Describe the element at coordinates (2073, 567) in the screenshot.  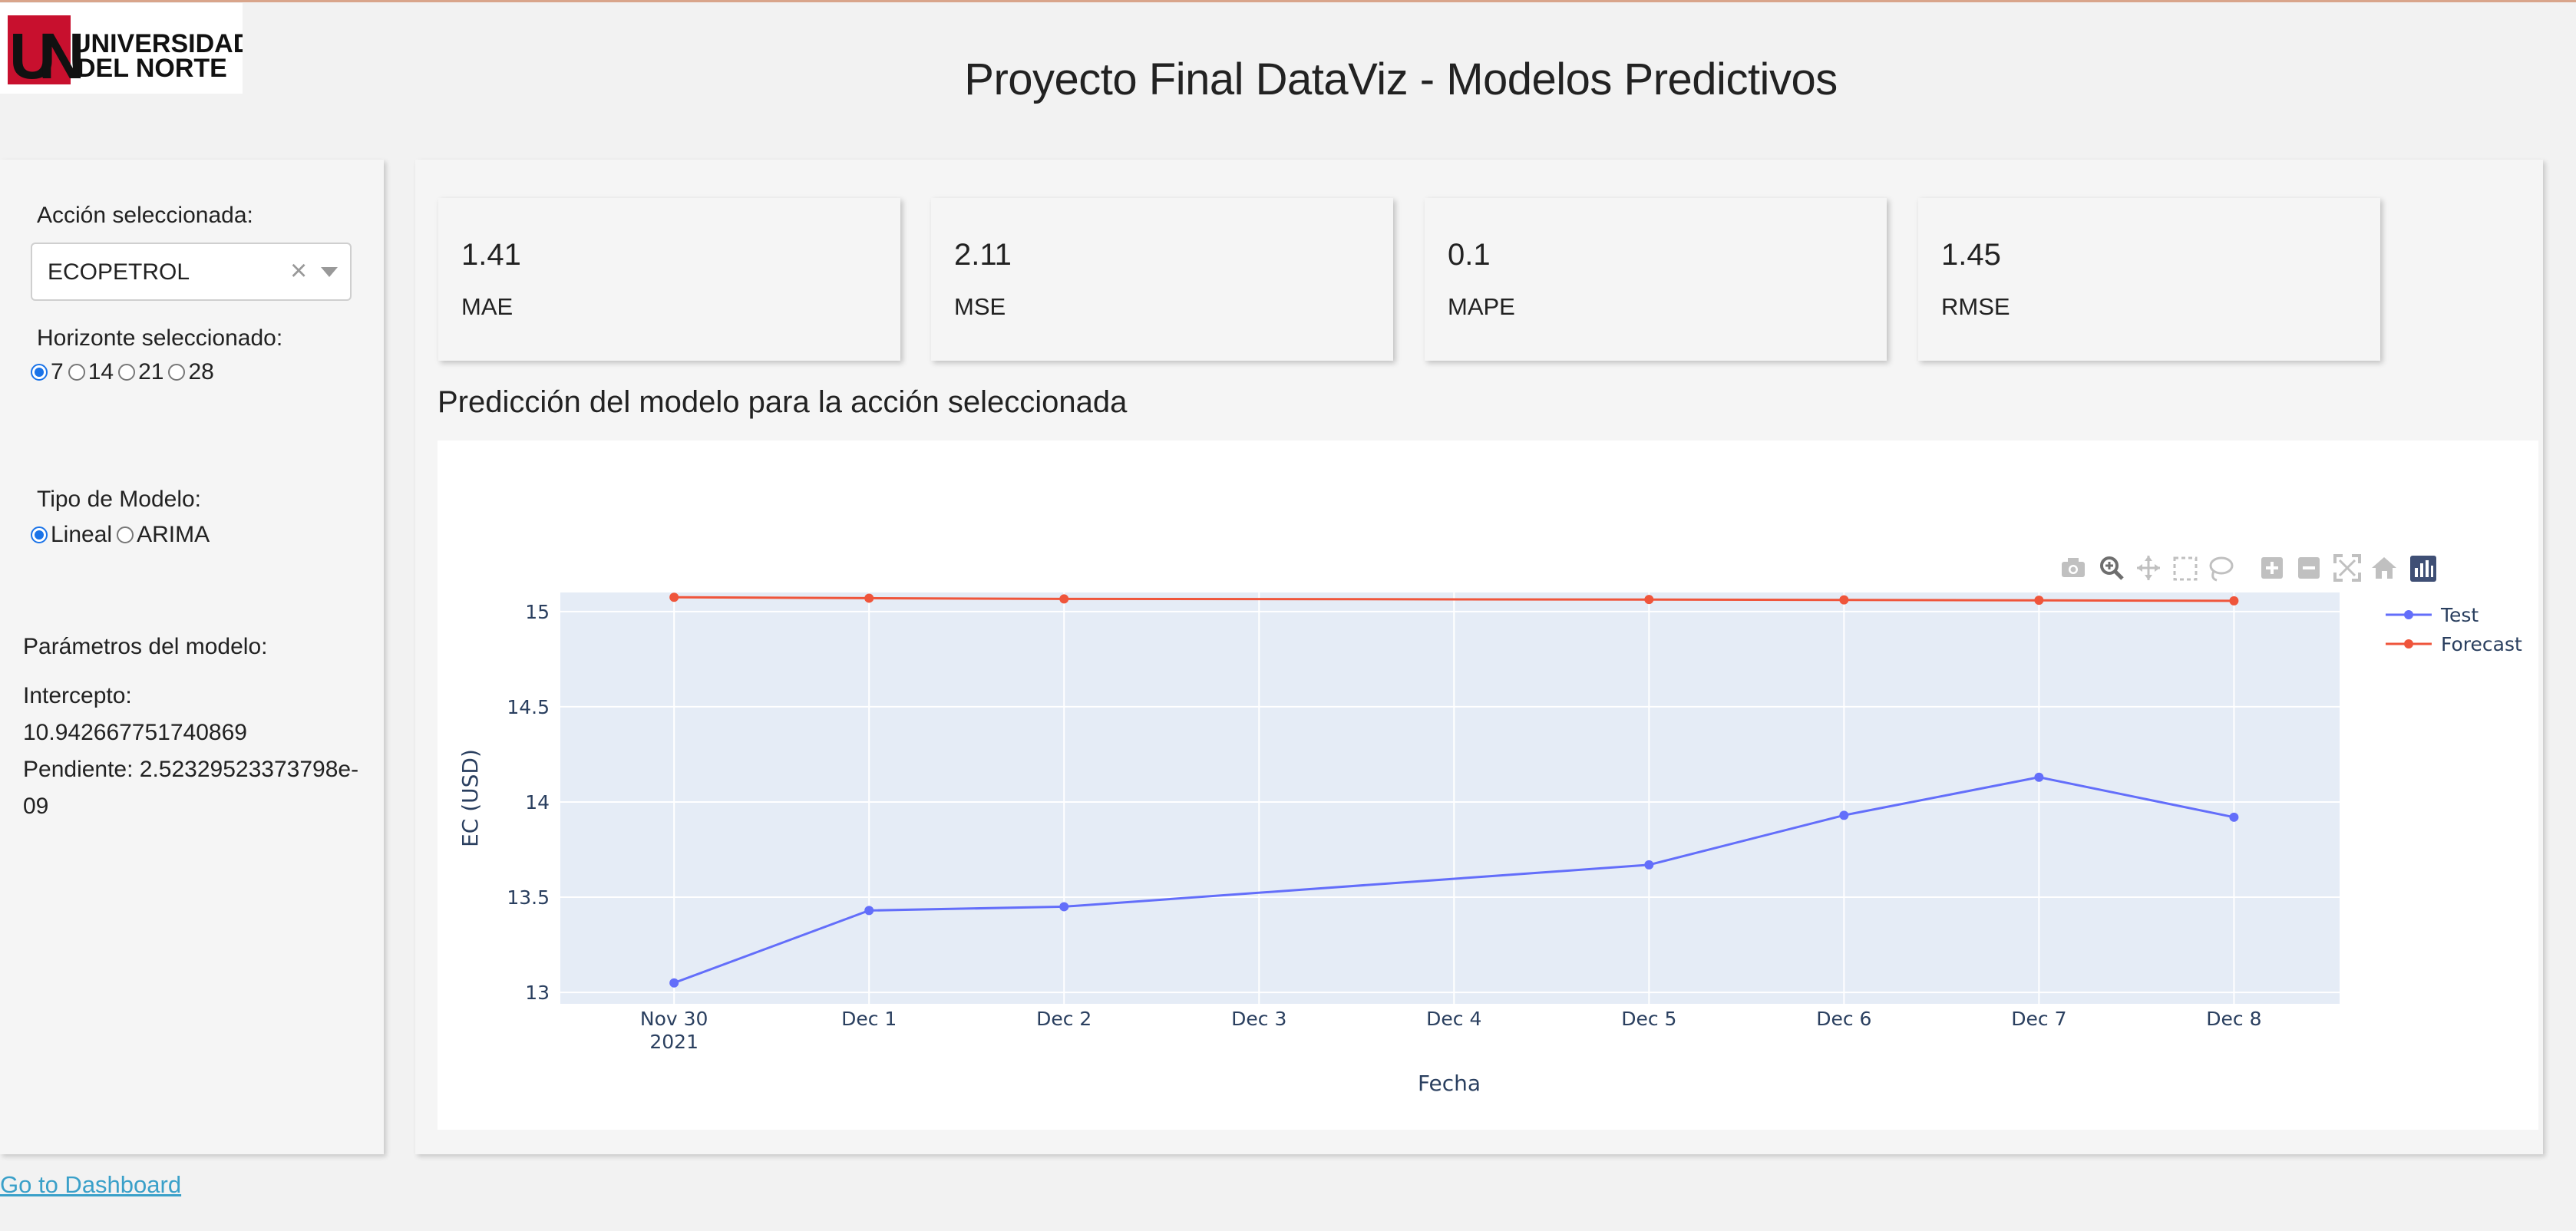
I see `camera-icon` at that location.